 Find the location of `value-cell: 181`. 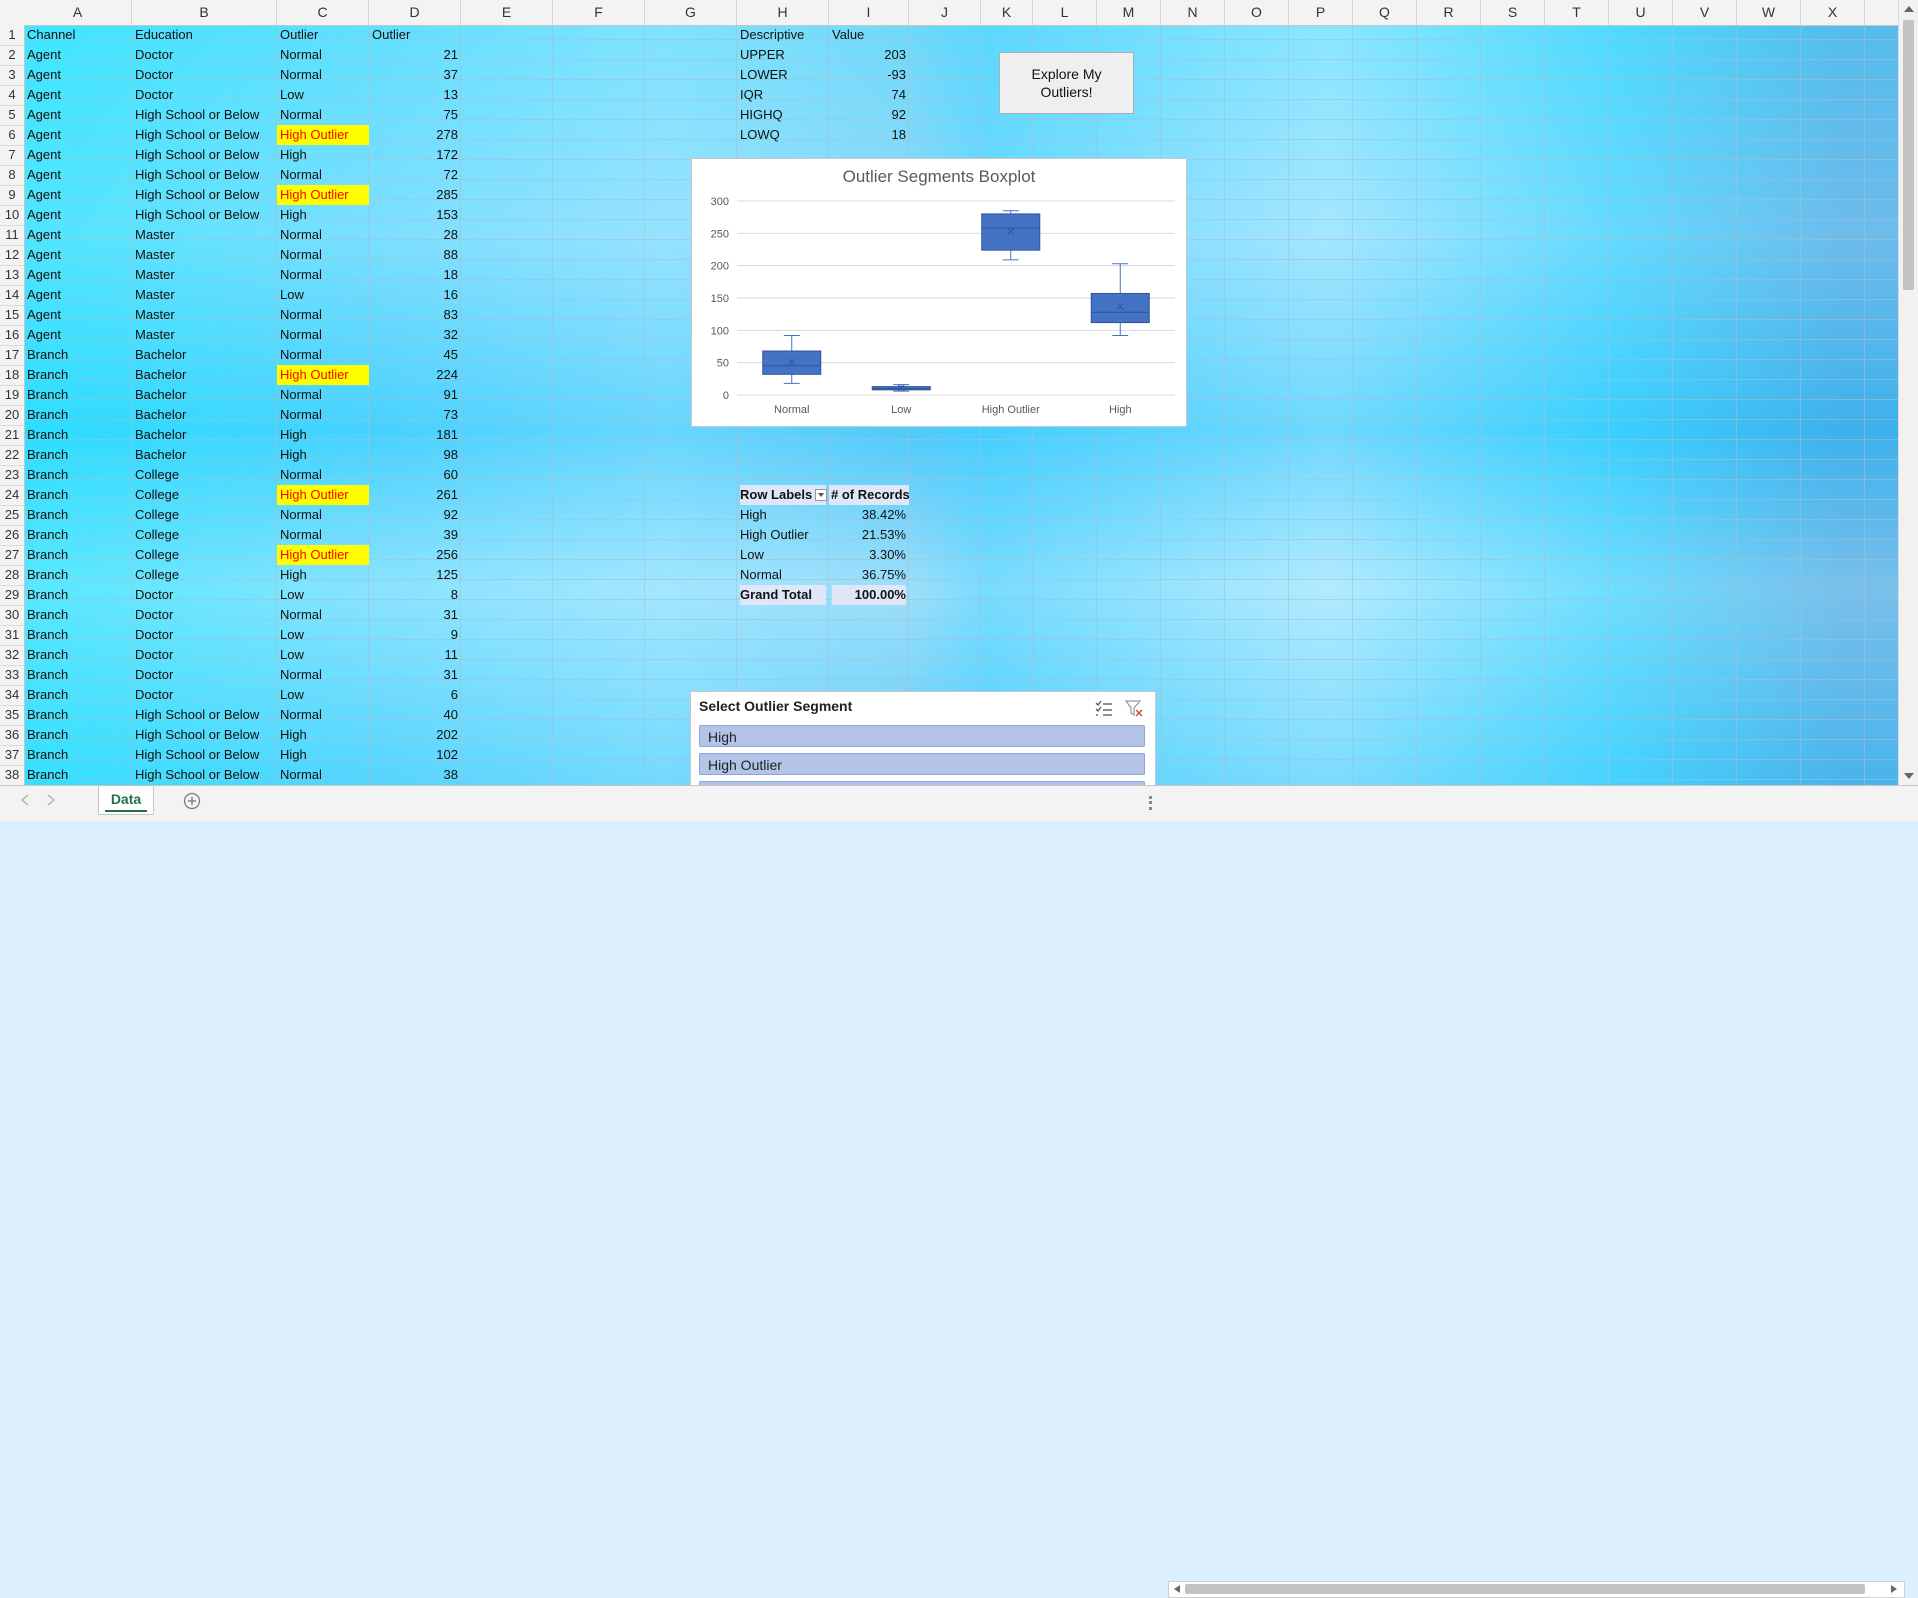

value-cell: 181 is located at coordinates (415, 435).